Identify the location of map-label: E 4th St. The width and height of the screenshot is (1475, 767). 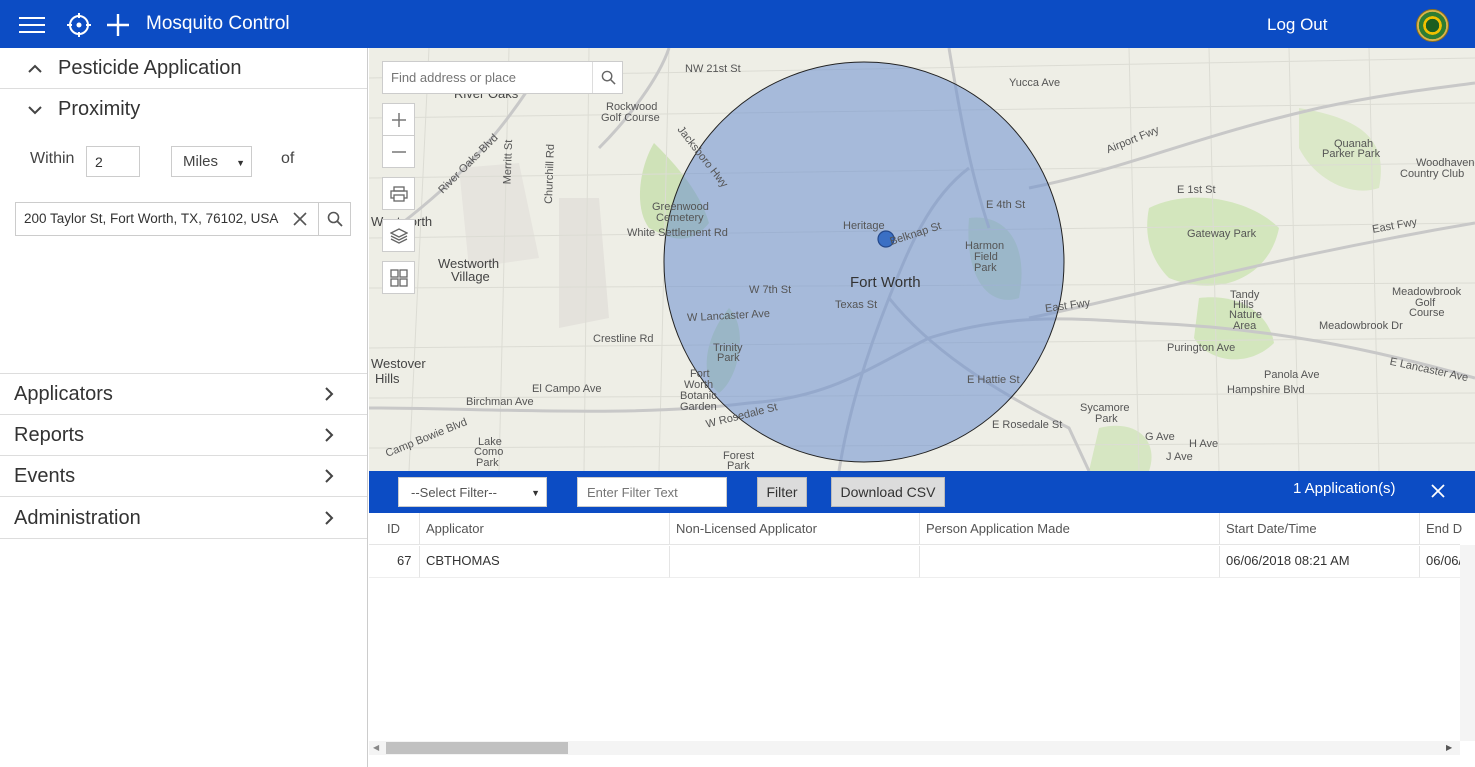
(1006, 205).